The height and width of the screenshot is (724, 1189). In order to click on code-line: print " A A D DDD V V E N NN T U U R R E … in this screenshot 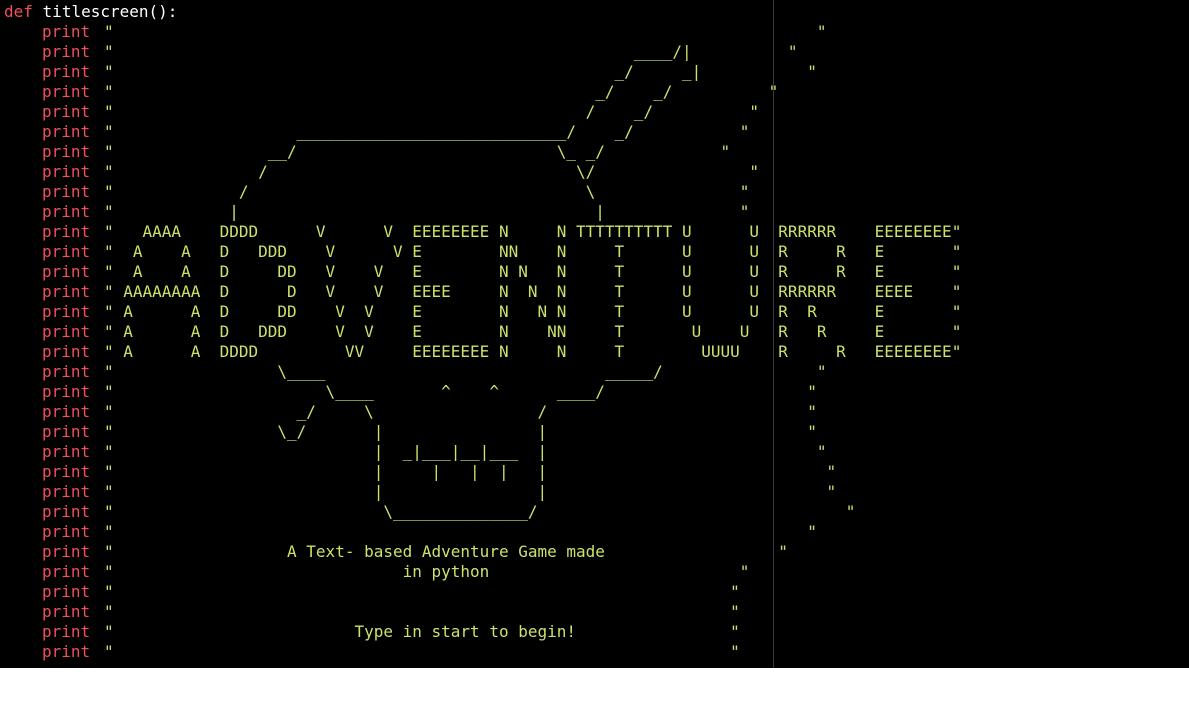, I will do `click(482, 332)`.